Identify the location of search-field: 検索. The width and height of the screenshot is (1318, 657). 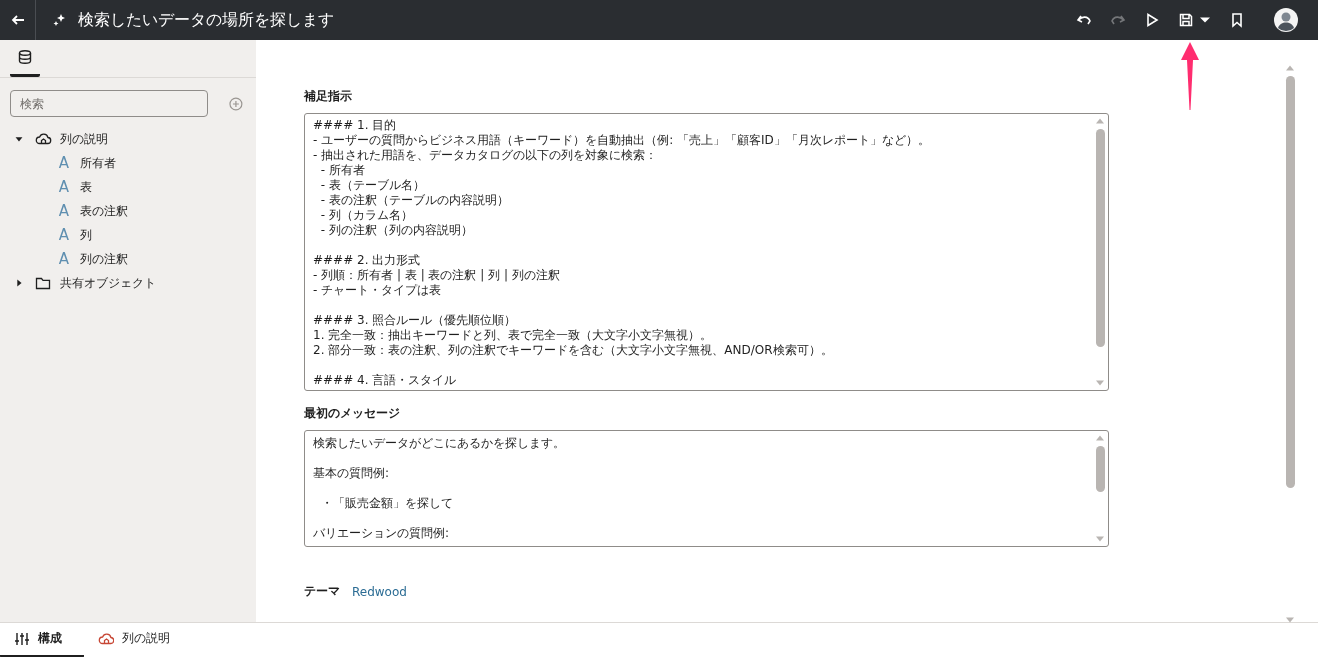
(109, 103).